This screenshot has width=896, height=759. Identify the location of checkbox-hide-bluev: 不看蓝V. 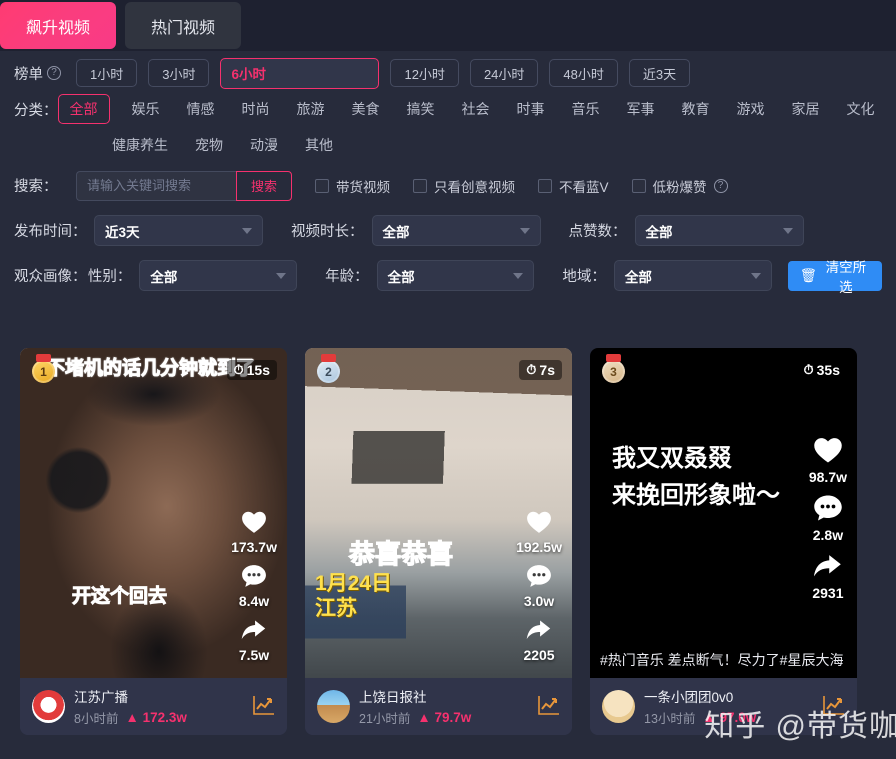
(573, 186).